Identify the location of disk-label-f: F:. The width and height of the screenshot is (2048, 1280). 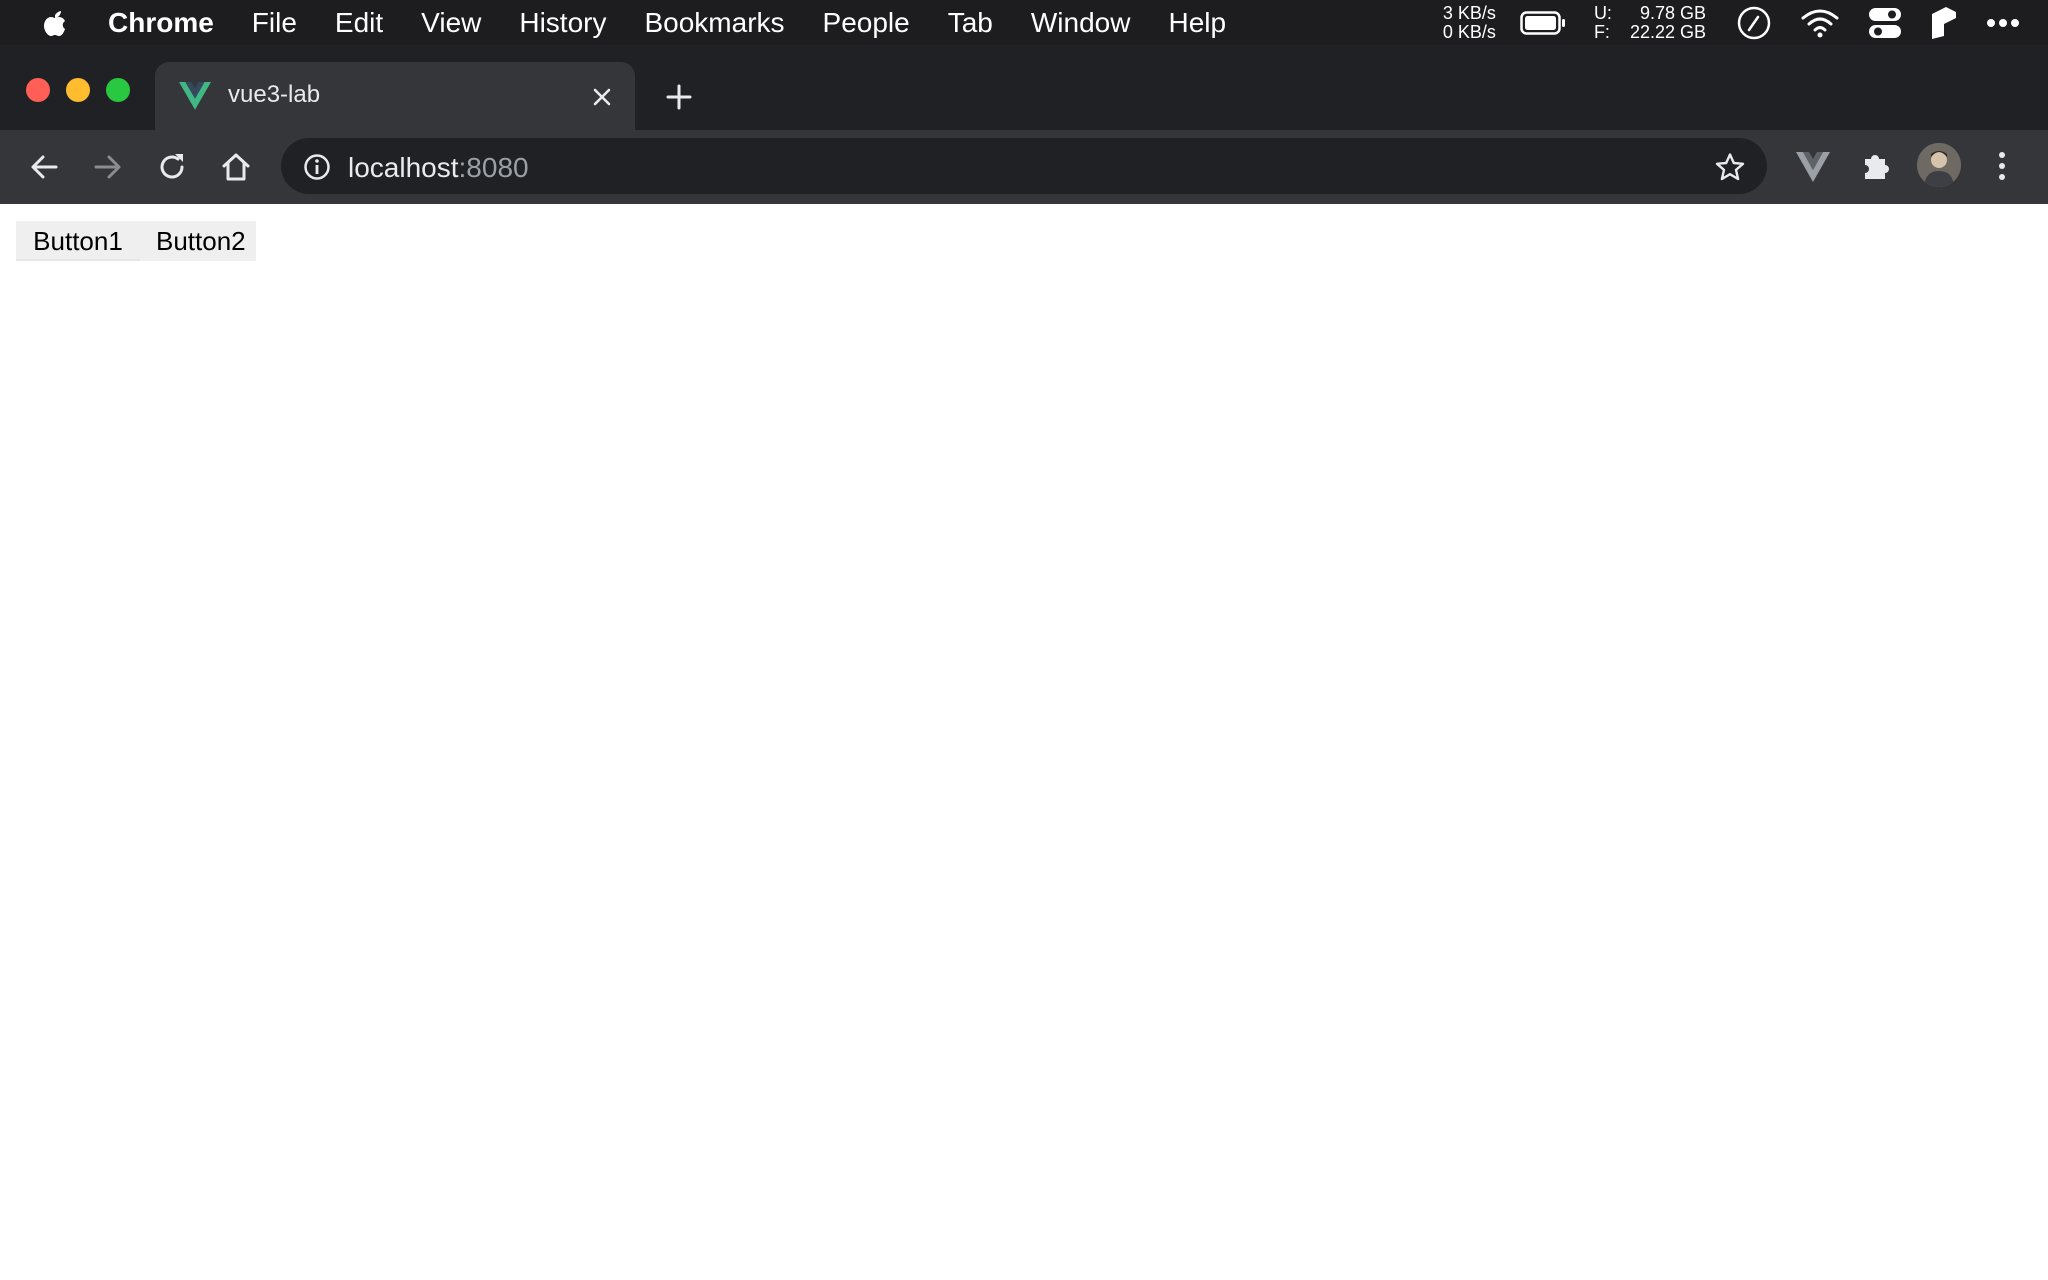
(1601, 31).